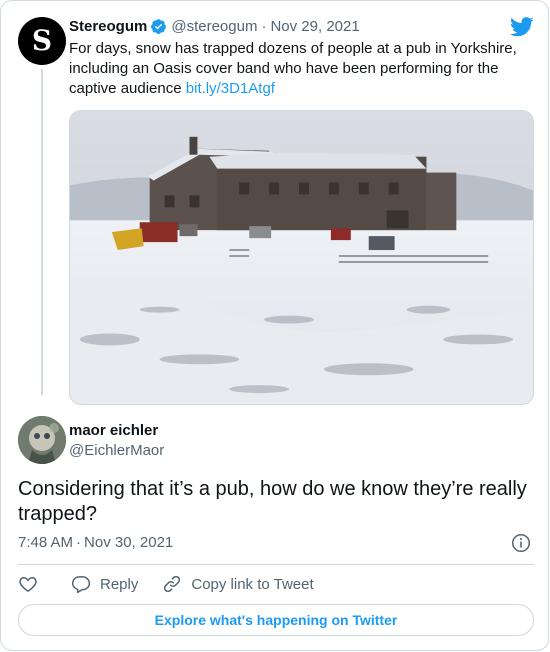 Image resolution: width=550 pixels, height=652 pixels. I want to click on link-icon, so click(172, 584).